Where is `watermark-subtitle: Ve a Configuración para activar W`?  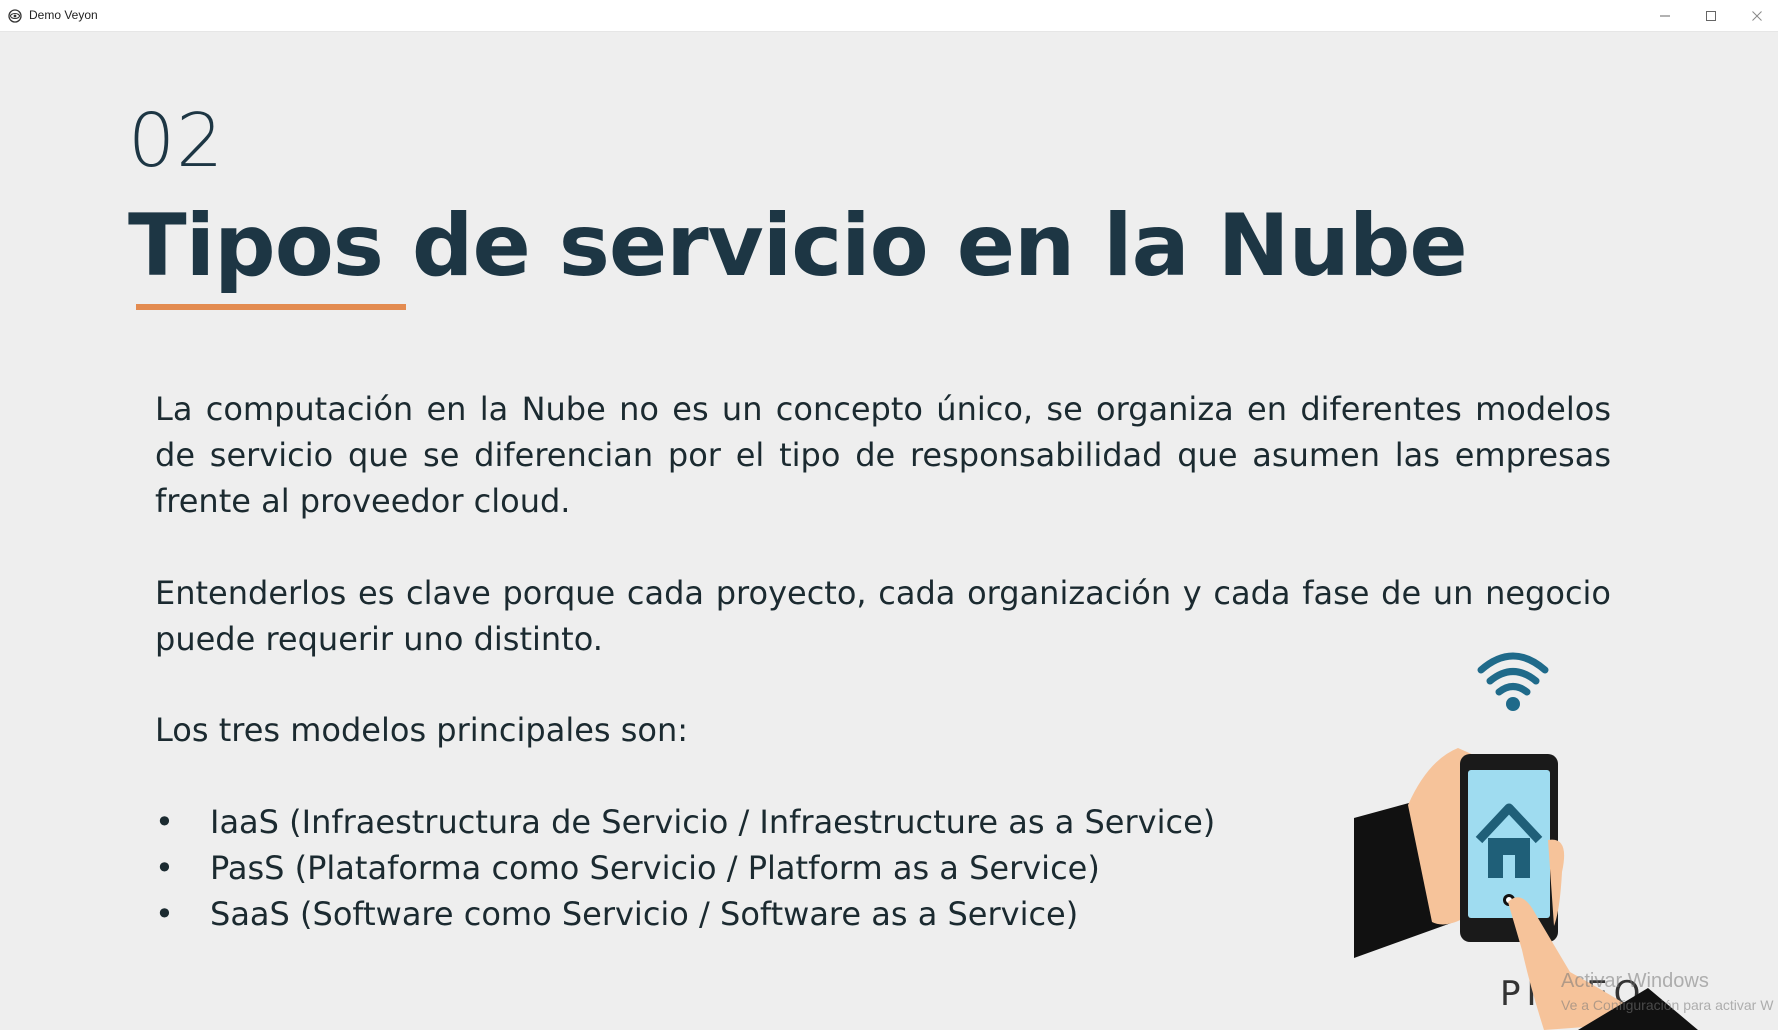
watermark-subtitle: Ve a Configuración para activar W is located at coordinates (1667, 1005).